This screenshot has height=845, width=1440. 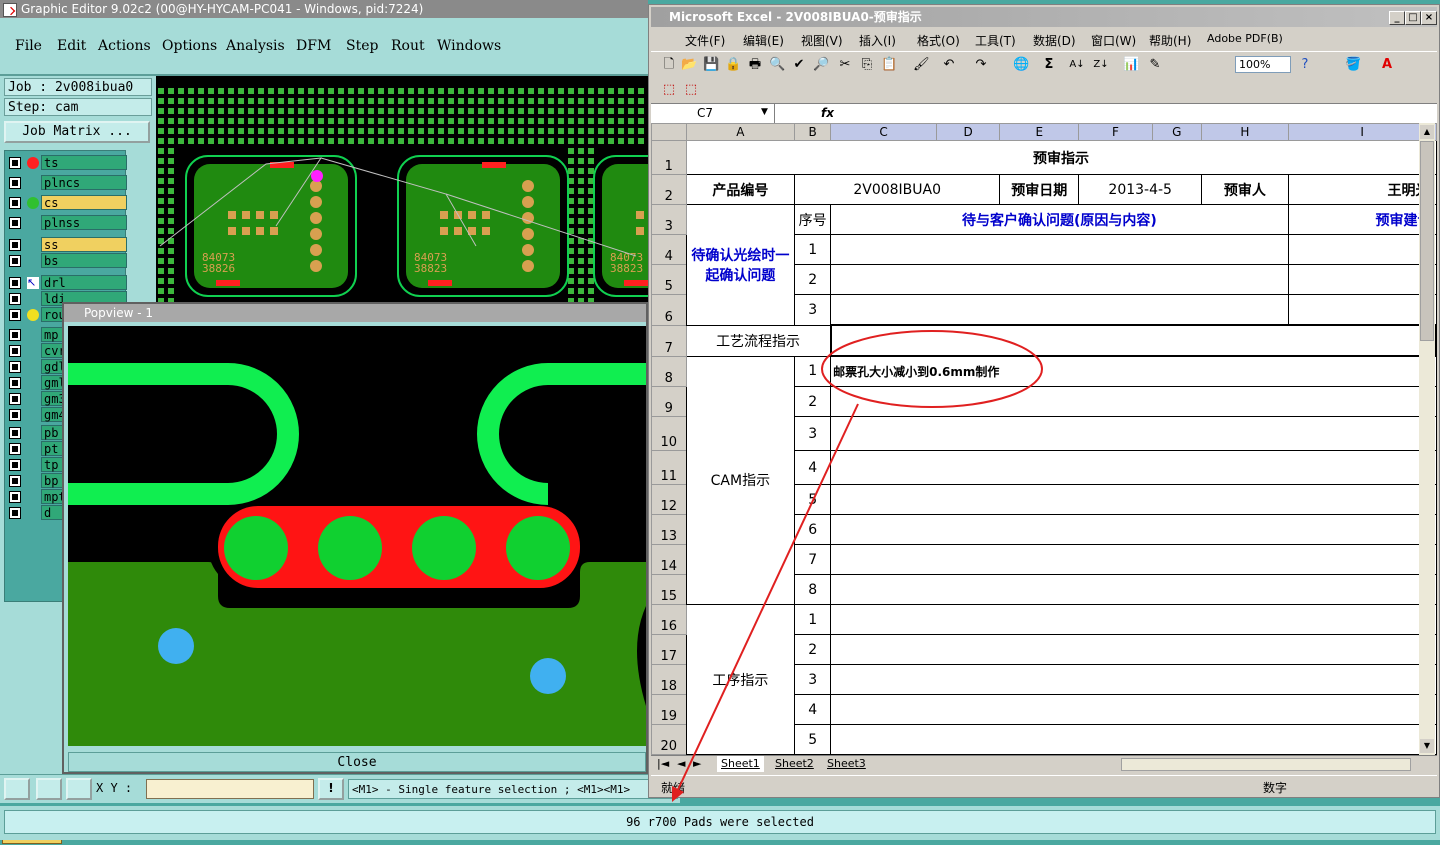 I want to click on row-header: 20, so click(x=669, y=739).